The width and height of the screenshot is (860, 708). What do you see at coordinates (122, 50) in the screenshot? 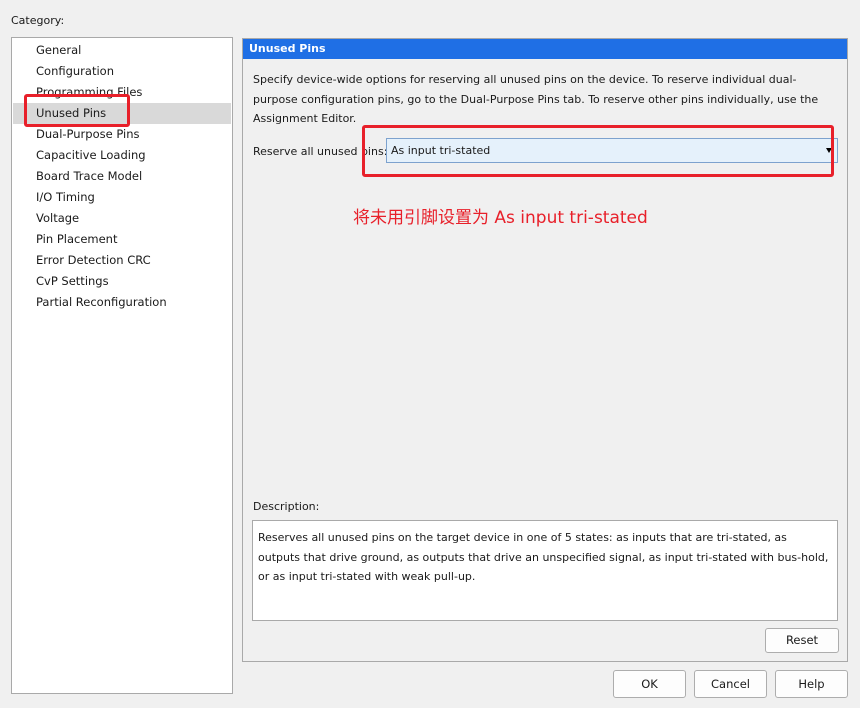
I see `category-item-general: General` at bounding box center [122, 50].